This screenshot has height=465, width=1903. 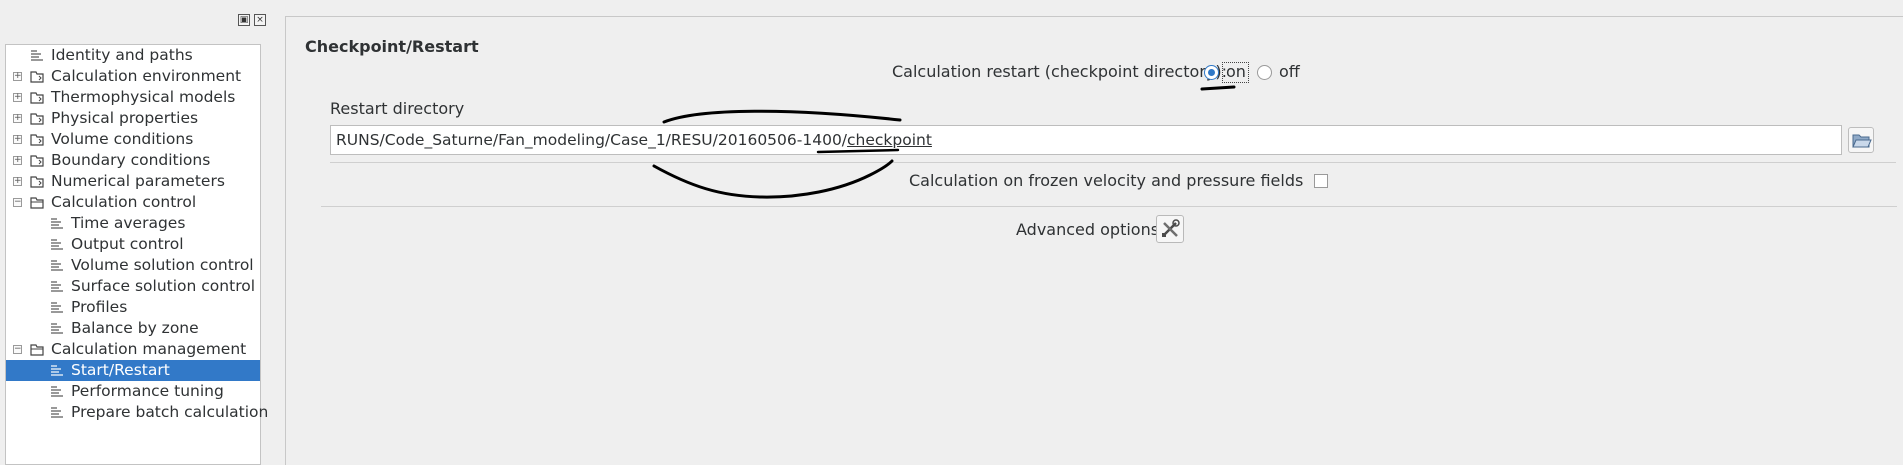 What do you see at coordinates (138, 181) in the screenshot?
I see `tree-item-label: Numerical parameters` at bounding box center [138, 181].